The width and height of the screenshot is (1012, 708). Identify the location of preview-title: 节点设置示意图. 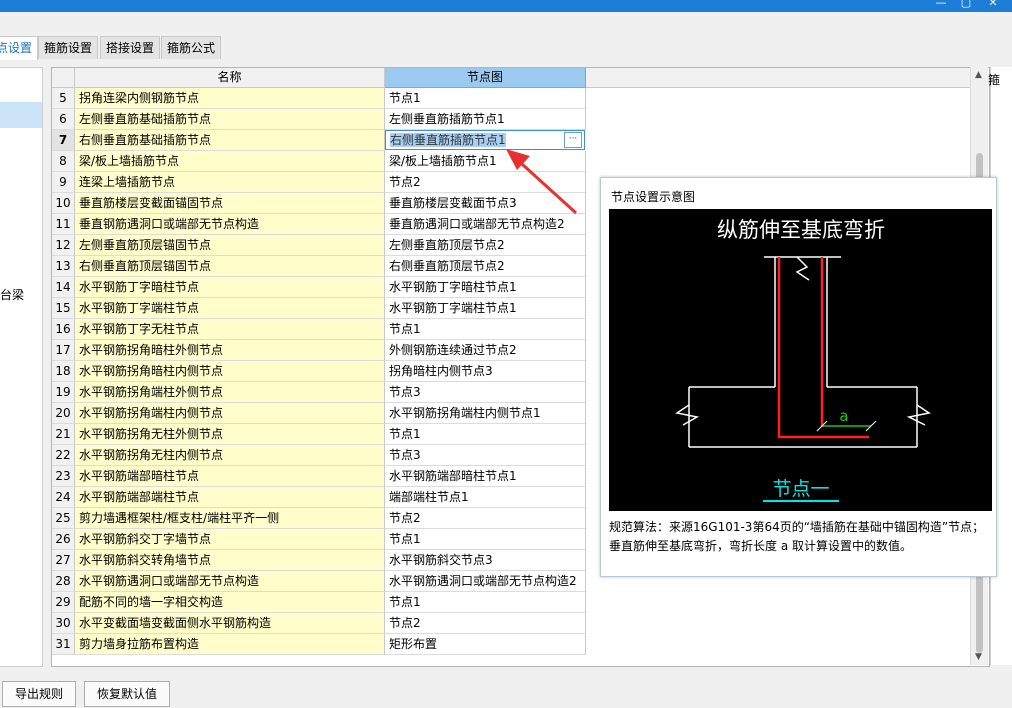
(653, 197).